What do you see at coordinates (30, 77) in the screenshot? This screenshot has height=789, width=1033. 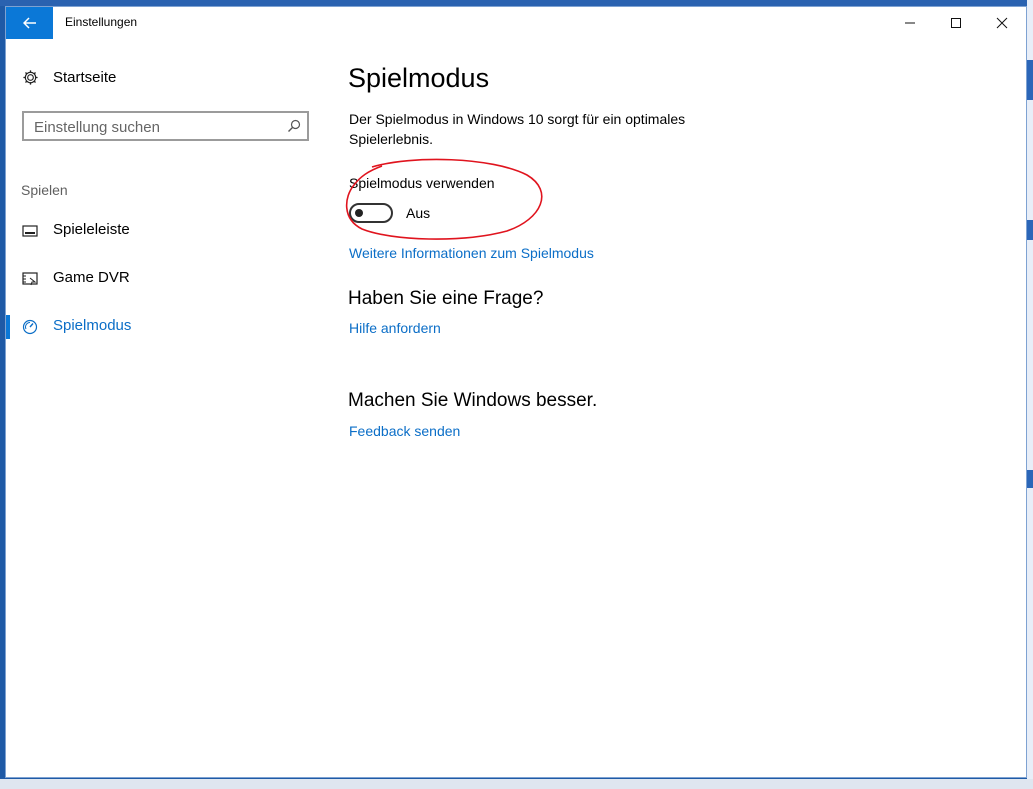 I see `gear-icon` at bounding box center [30, 77].